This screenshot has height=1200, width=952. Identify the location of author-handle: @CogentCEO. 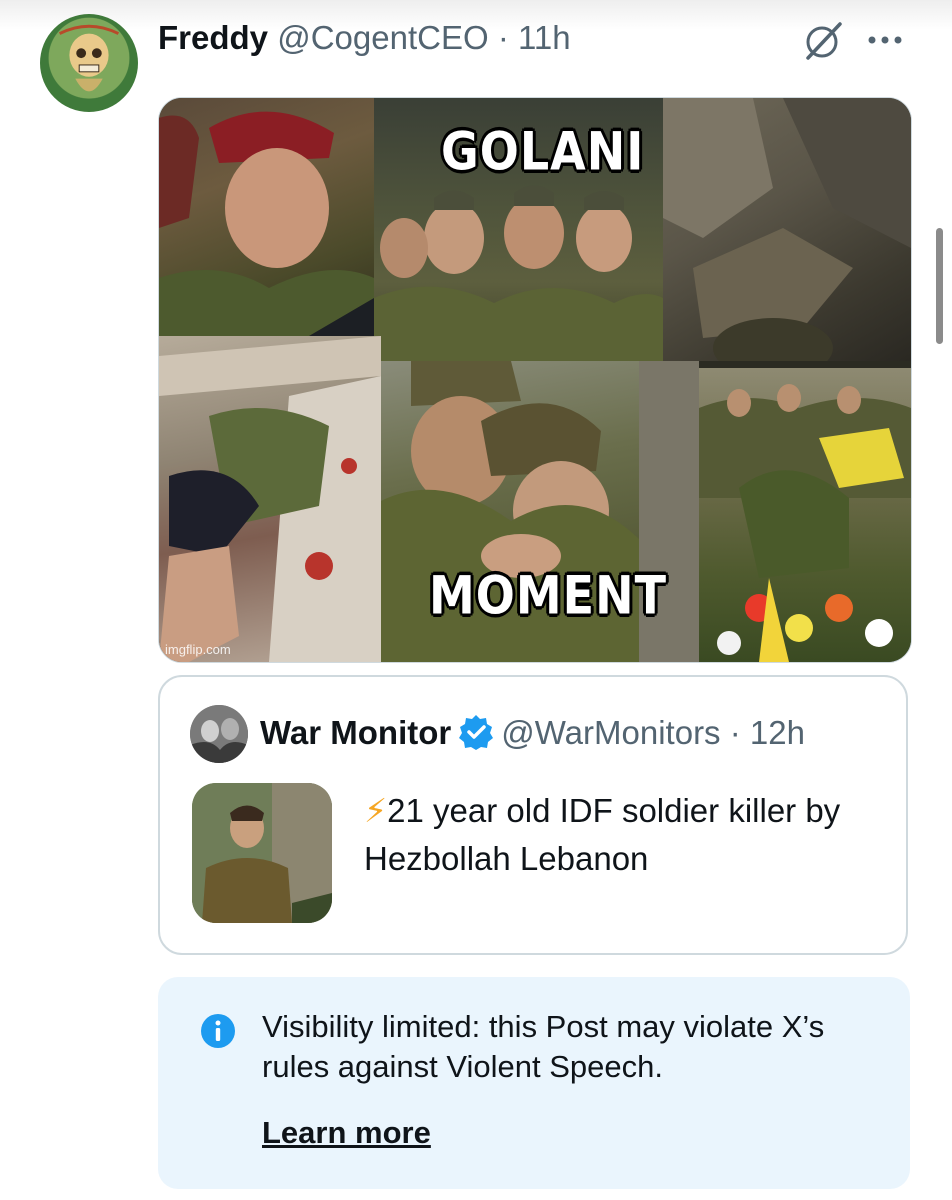
(382, 37).